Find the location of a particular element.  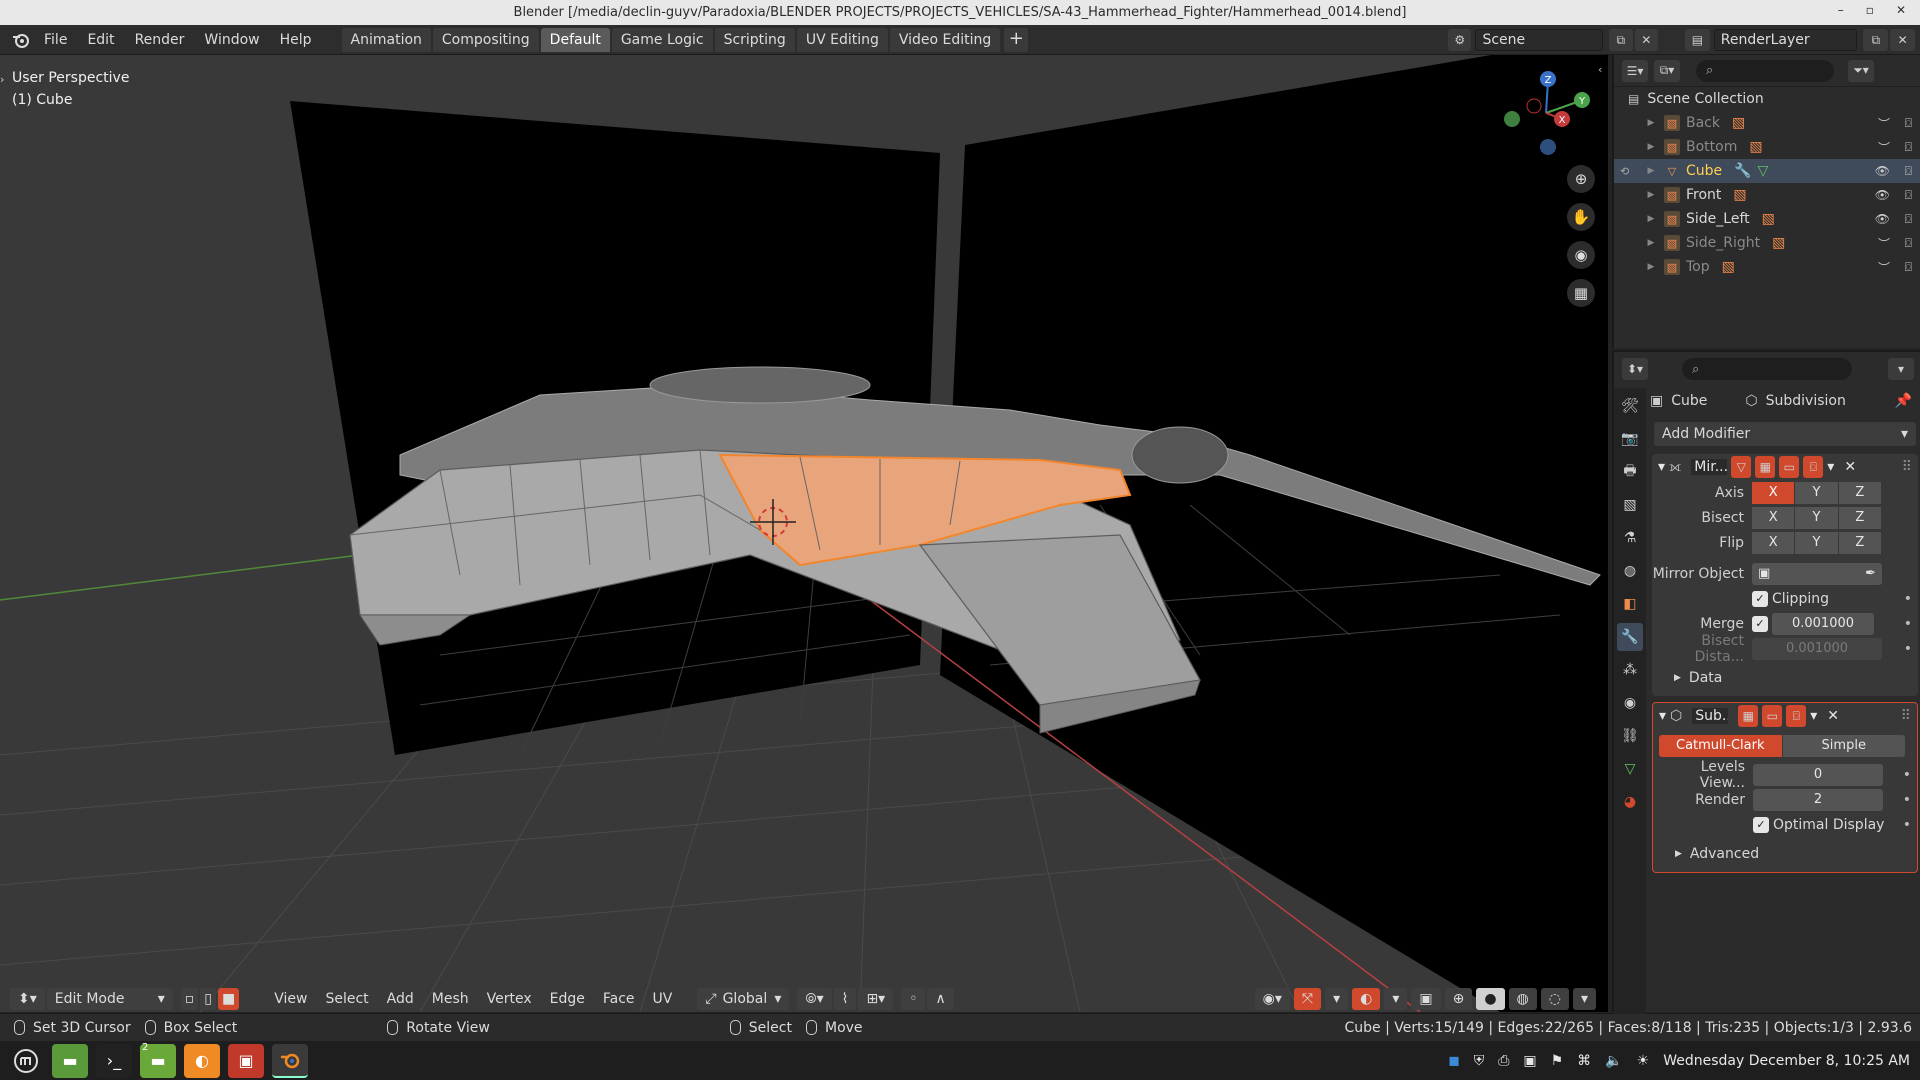

tab-video-editing: Video Editing is located at coordinates (945, 39).